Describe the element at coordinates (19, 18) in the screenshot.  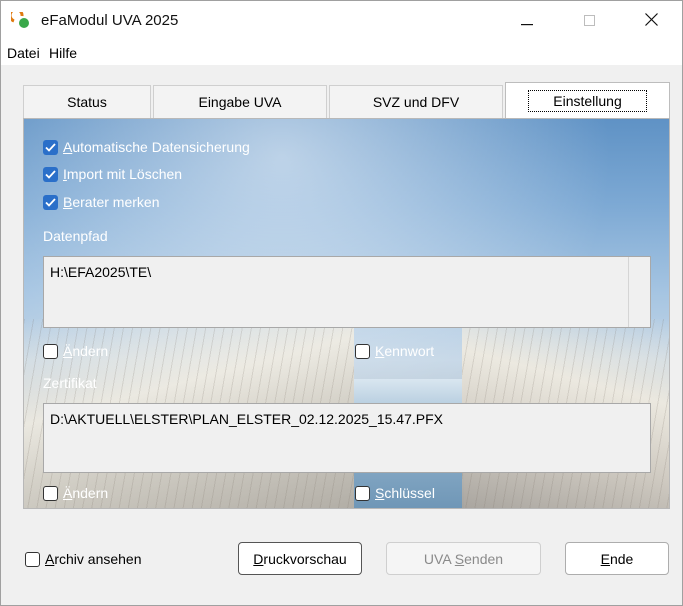
I see `app-logo-icon` at that location.